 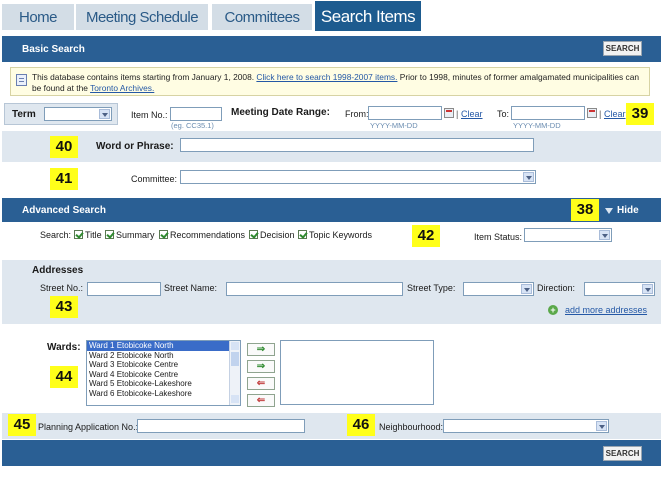 What do you see at coordinates (314, 289) in the screenshot?
I see `street-name-input` at bounding box center [314, 289].